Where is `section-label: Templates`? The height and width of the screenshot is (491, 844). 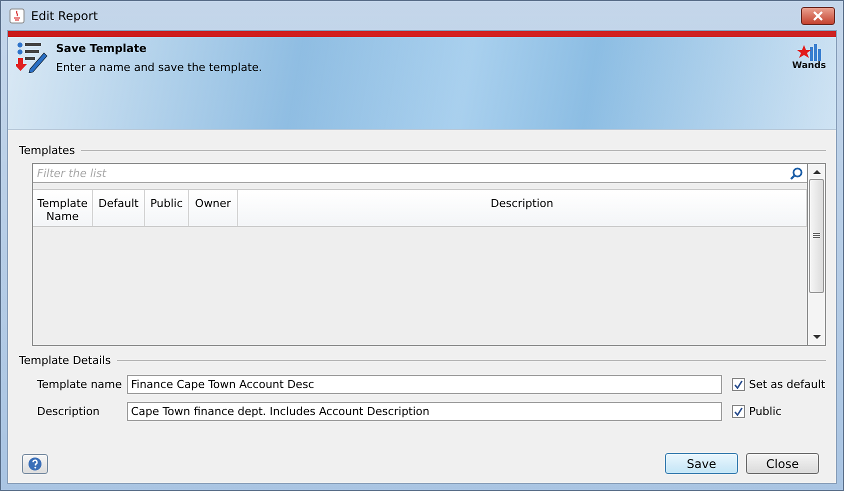
section-label: Templates is located at coordinates (47, 150).